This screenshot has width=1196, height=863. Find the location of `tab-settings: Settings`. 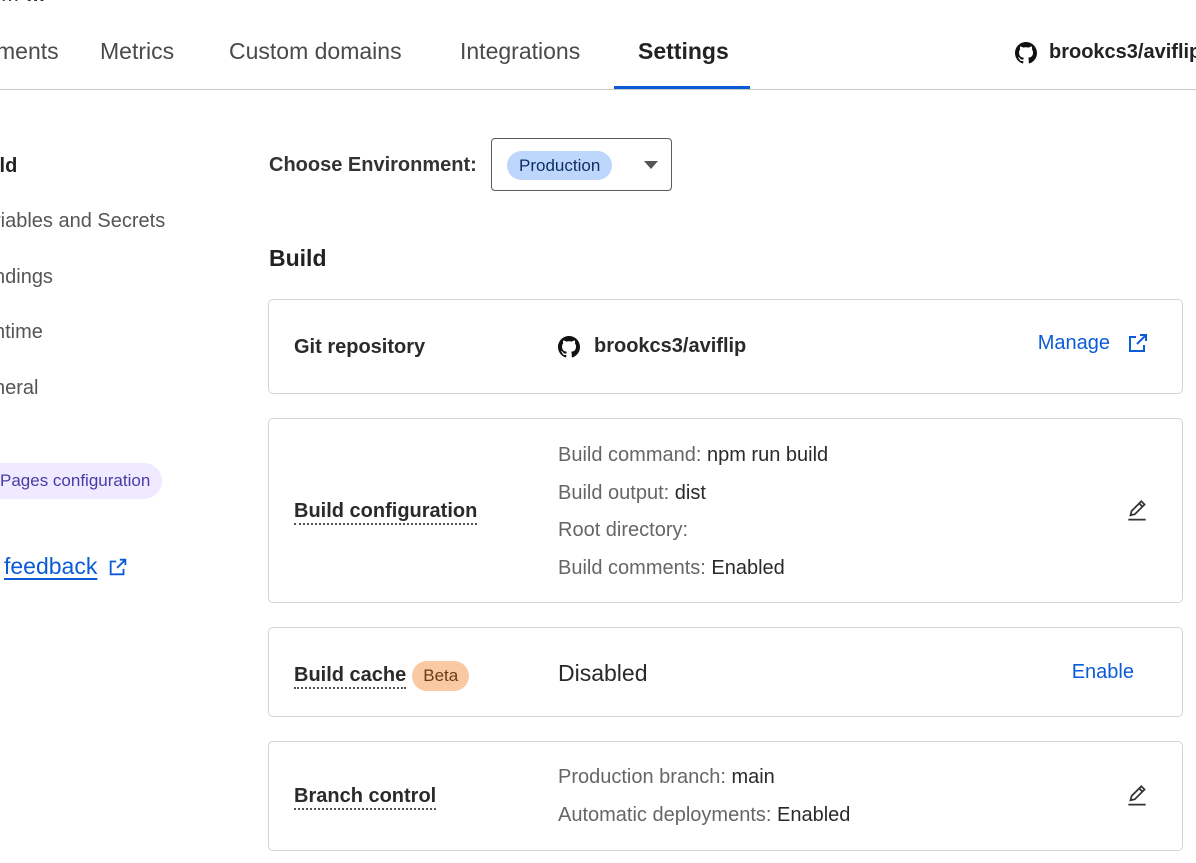

tab-settings: Settings is located at coordinates (683, 51).